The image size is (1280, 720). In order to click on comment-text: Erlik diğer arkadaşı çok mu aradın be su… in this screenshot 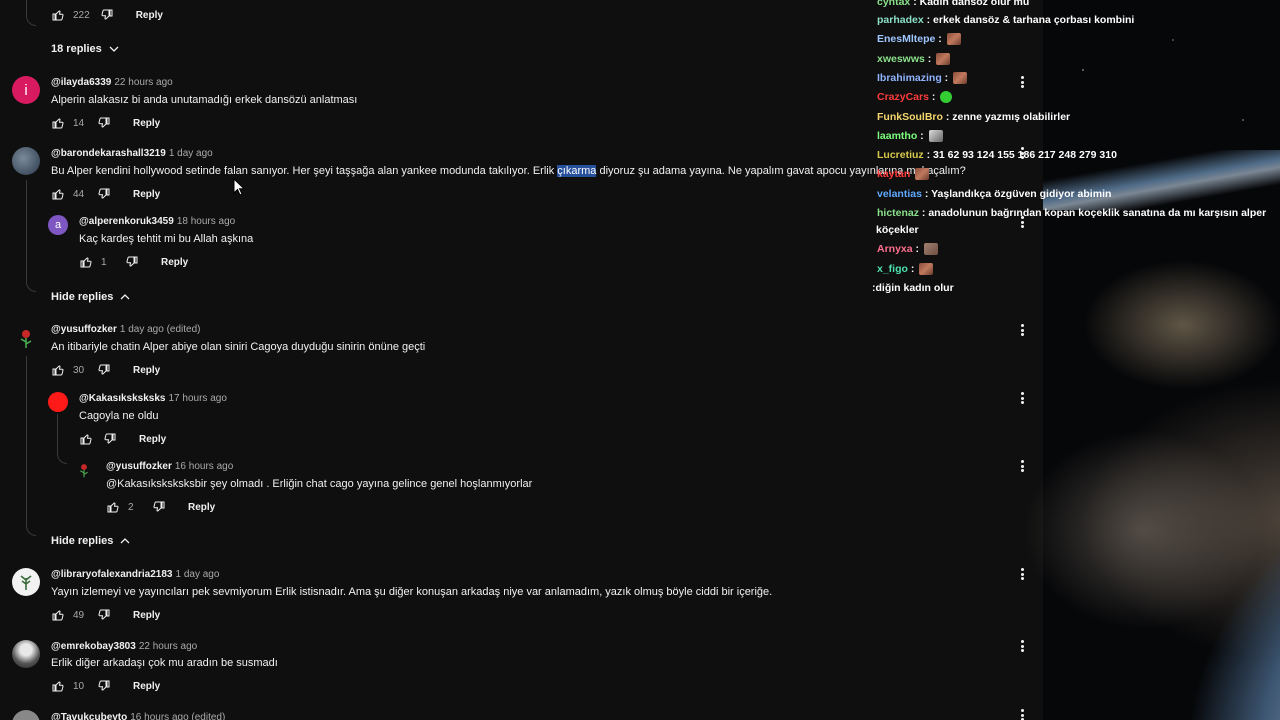, I will do `click(164, 663)`.